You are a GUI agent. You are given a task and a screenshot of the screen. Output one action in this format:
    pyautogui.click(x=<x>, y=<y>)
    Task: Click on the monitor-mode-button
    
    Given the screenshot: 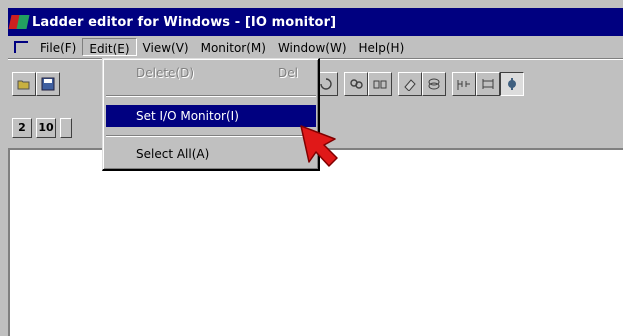 What is the action you would take?
    pyautogui.click(x=512, y=84)
    